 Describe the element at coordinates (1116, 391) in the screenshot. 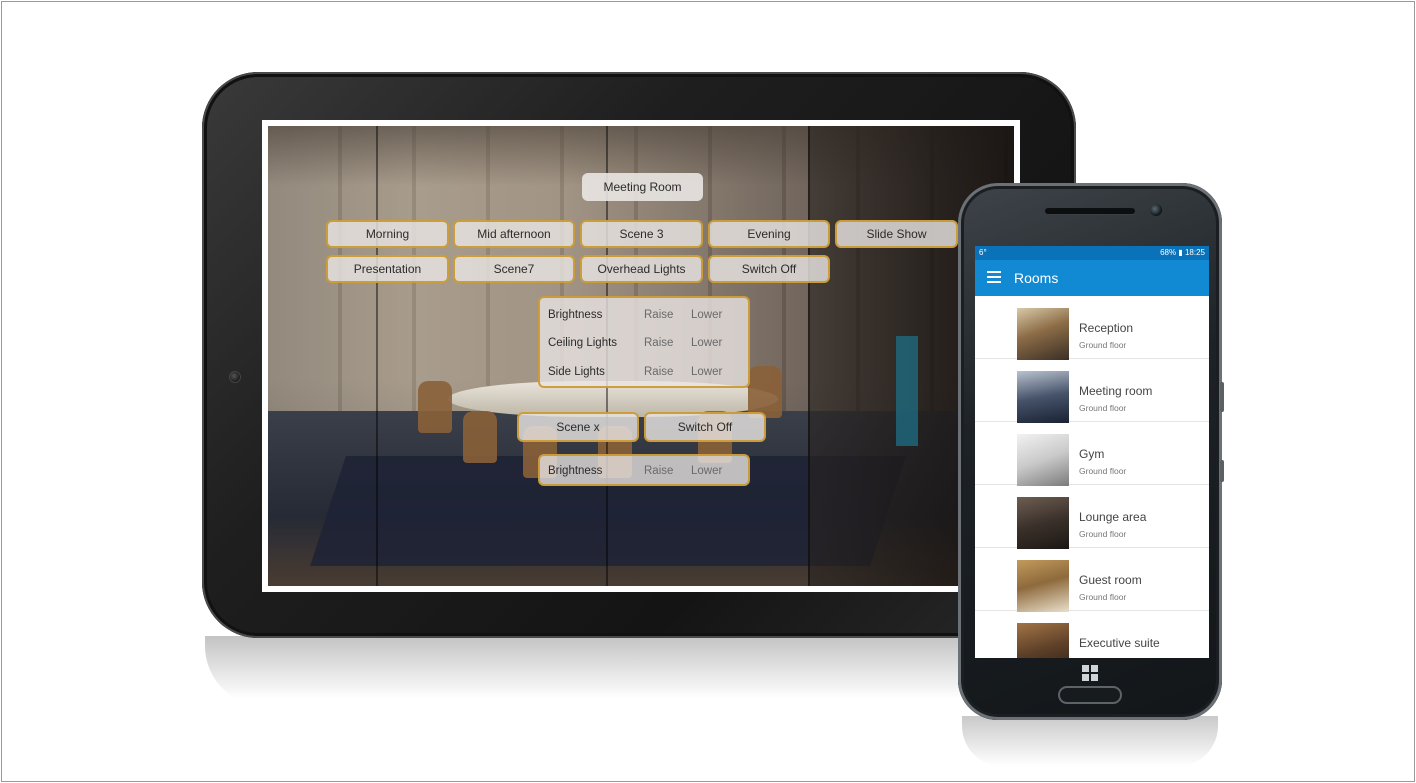

I see `room-name: Meeting room` at that location.